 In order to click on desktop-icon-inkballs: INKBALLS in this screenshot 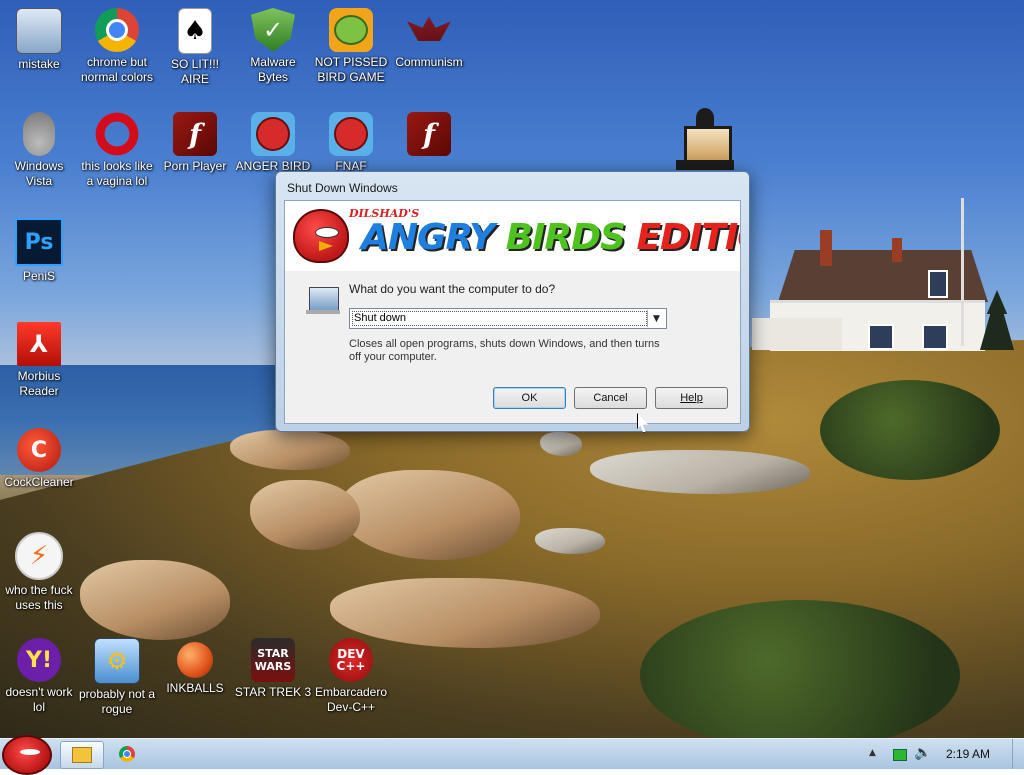, I will do `click(195, 667)`.